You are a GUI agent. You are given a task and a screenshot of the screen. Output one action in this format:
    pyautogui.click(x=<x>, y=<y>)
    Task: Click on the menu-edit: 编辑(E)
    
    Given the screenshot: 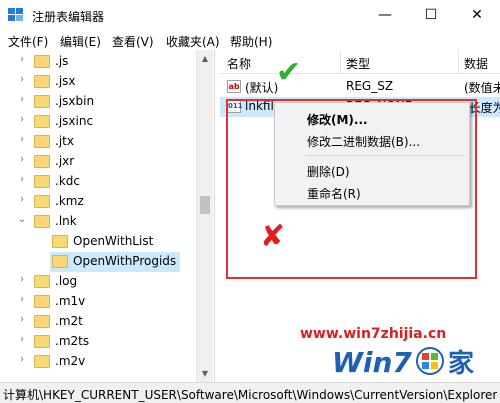 What is the action you would take?
    pyautogui.click(x=80, y=41)
    